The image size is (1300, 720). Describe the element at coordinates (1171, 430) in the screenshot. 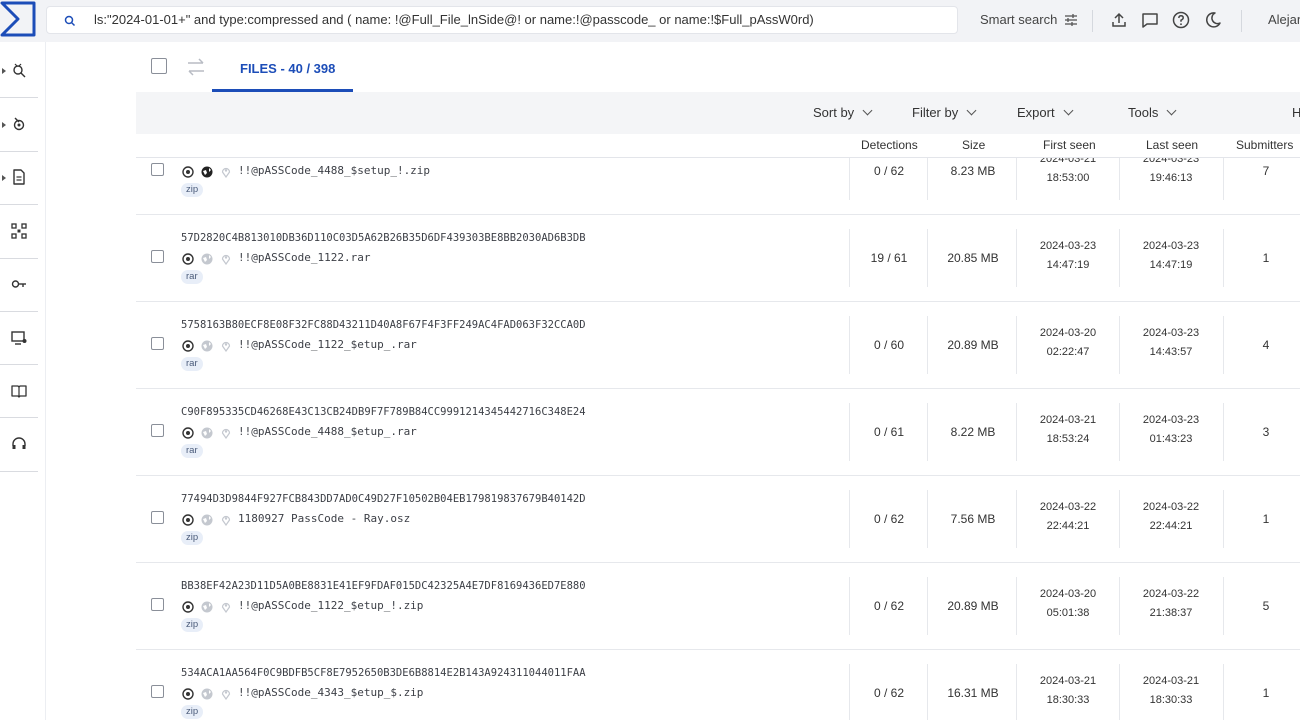

I see `last-seen-value: 2024-03-23 01:43:23` at that location.